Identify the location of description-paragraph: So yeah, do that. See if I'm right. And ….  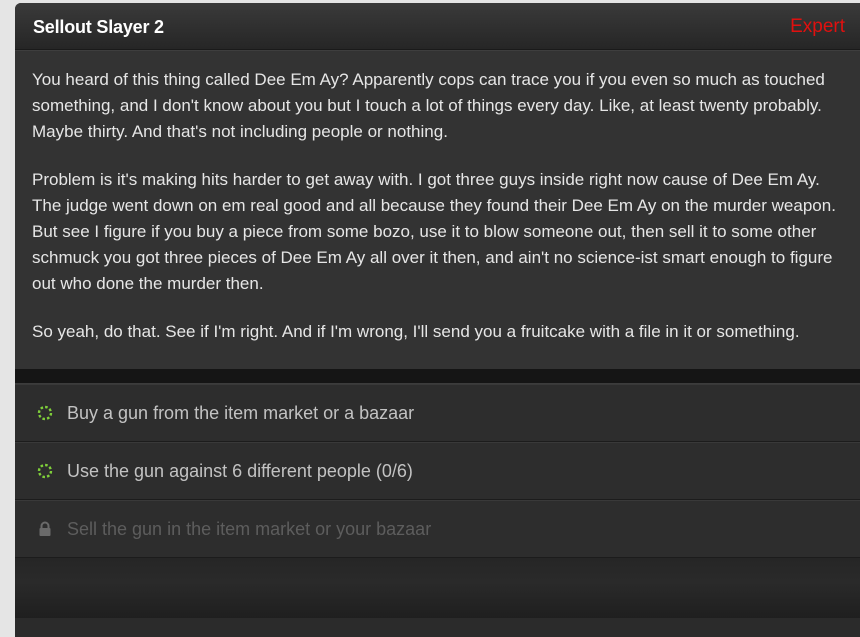
(416, 331).